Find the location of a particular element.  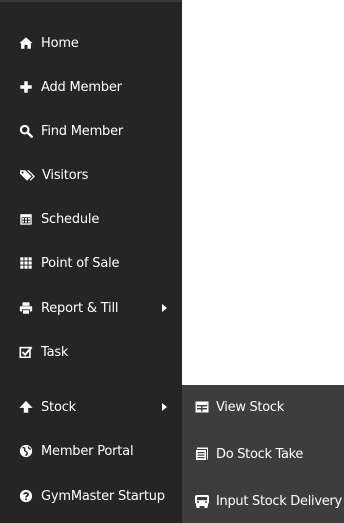

sidebar-item-add-member: Add Member is located at coordinates (91, 87).